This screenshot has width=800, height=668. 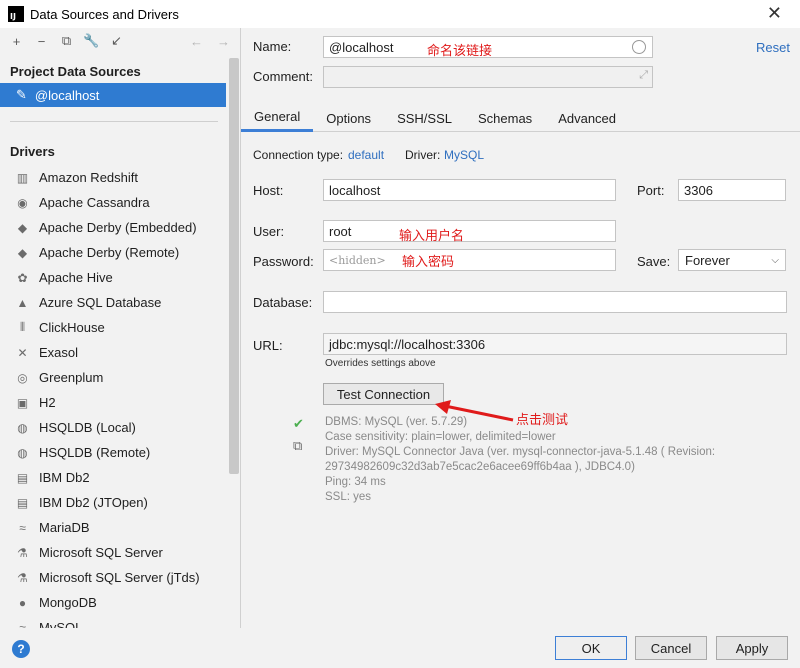 I want to click on cancel-button: Cancel, so click(x=671, y=648).